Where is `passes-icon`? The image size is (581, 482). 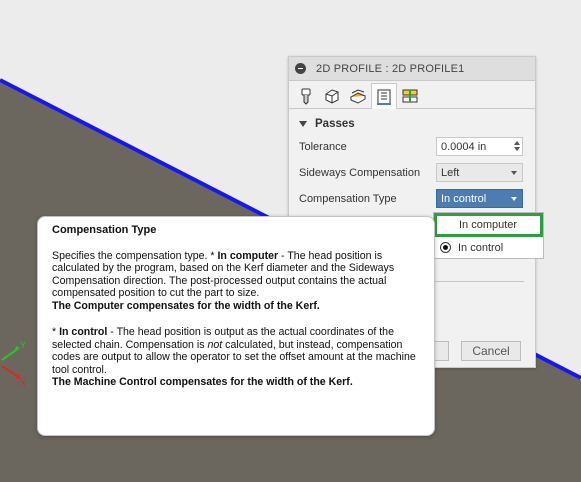 passes-icon is located at coordinates (384, 97).